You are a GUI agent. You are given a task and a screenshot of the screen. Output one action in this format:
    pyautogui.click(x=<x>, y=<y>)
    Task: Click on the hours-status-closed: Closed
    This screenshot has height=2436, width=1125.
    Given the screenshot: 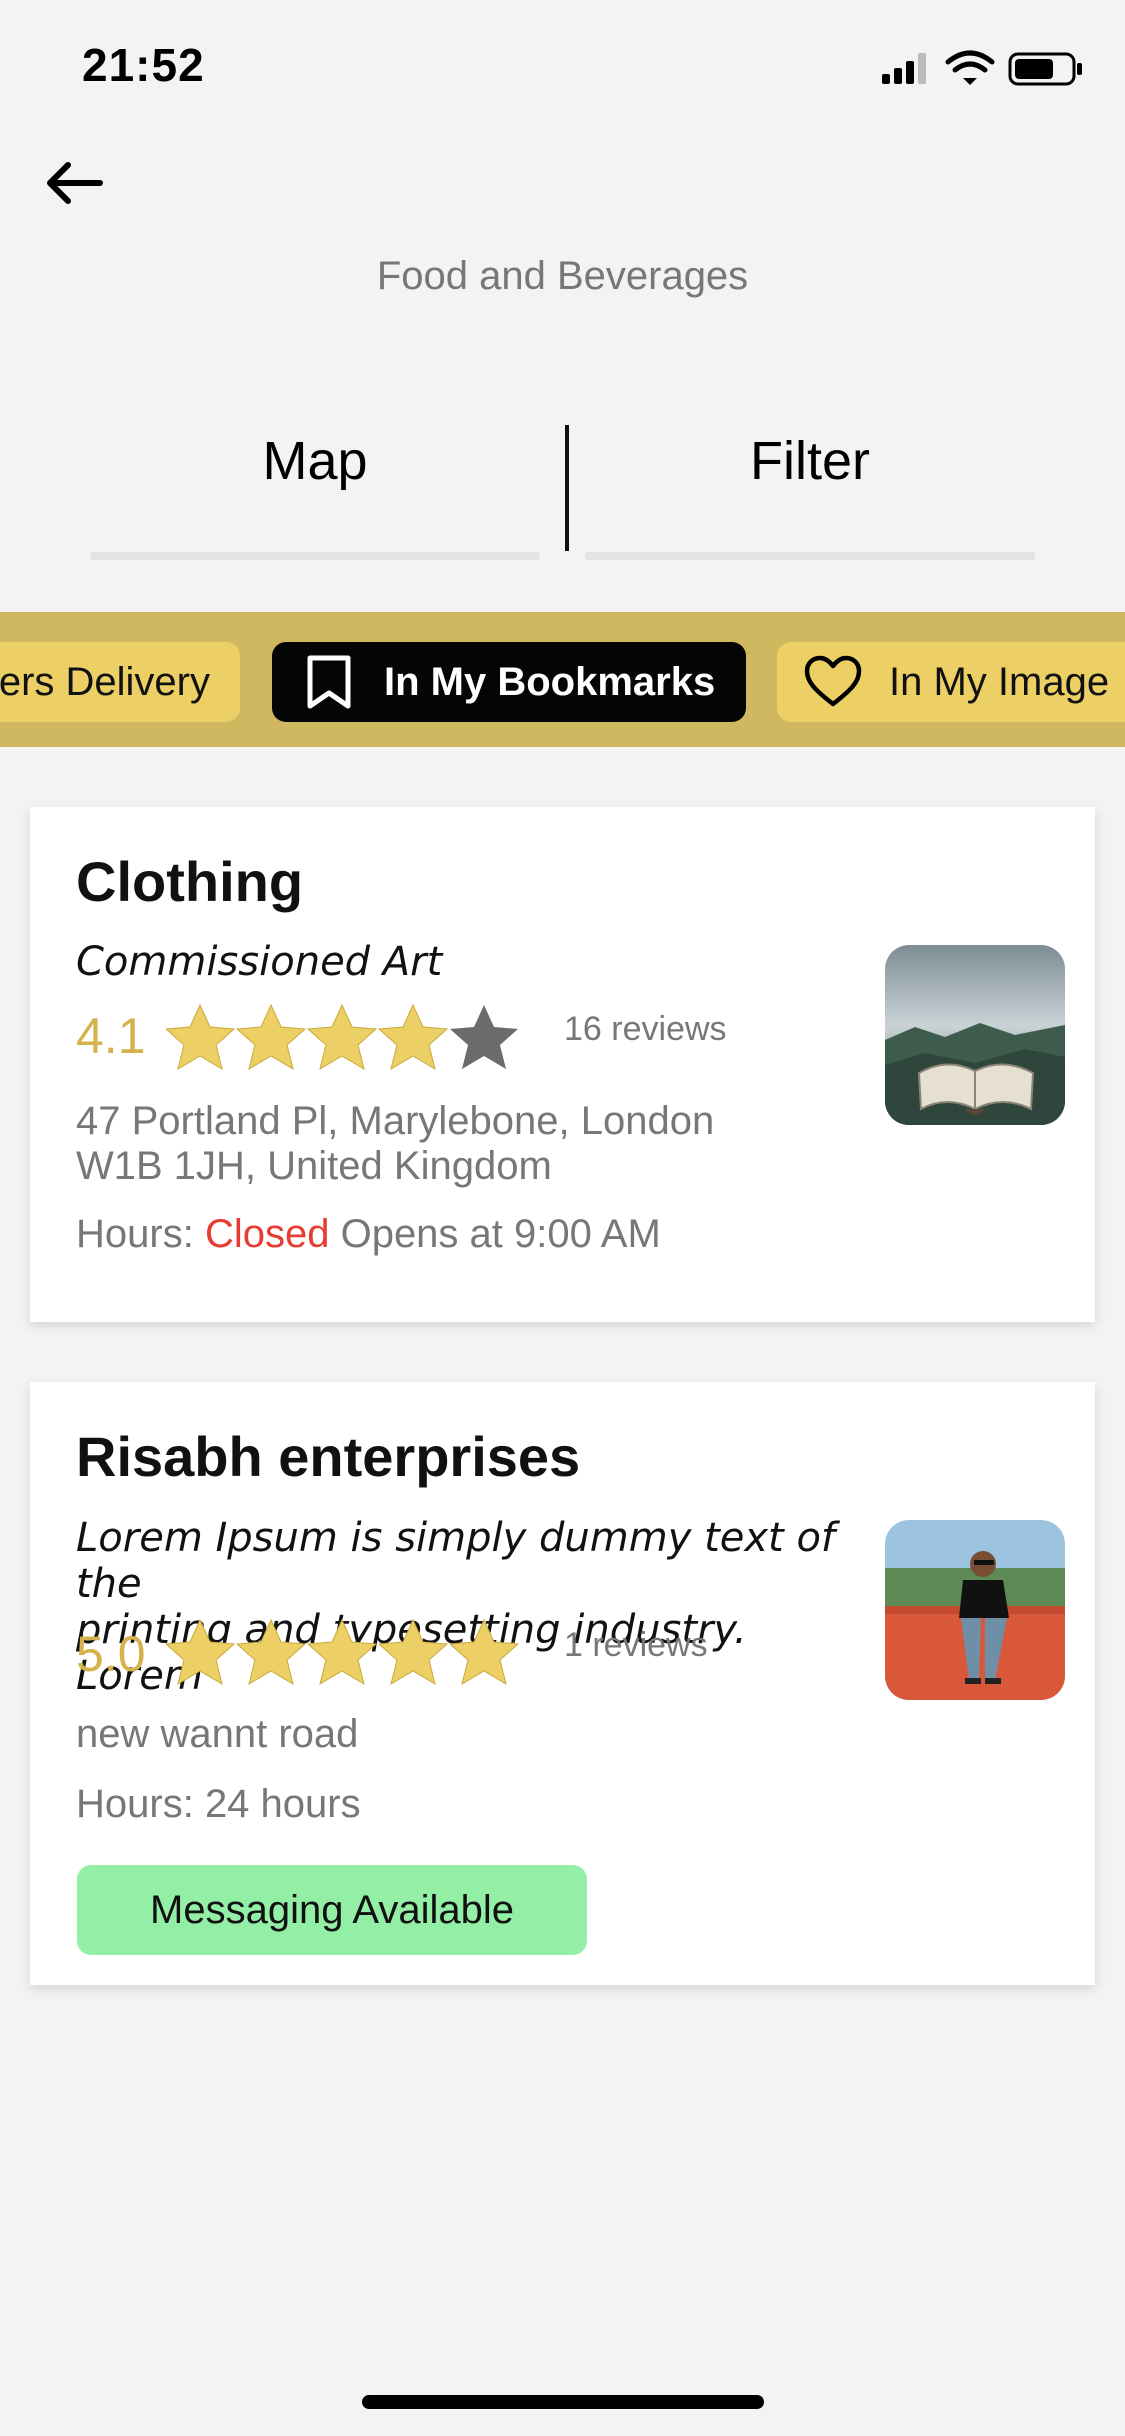 What is the action you would take?
    pyautogui.click(x=267, y=1234)
    